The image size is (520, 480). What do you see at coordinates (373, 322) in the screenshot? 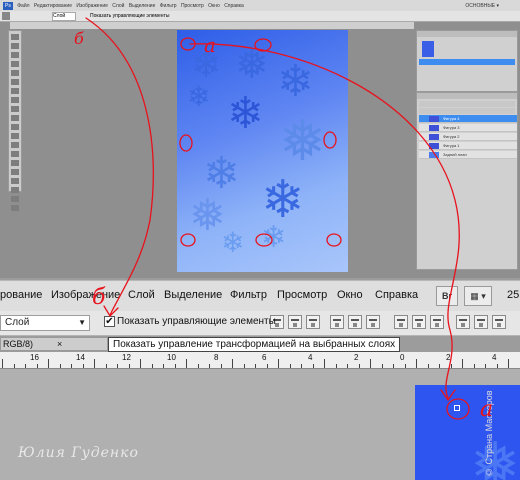
I see `align-right-icon` at bounding box center [373, 322].